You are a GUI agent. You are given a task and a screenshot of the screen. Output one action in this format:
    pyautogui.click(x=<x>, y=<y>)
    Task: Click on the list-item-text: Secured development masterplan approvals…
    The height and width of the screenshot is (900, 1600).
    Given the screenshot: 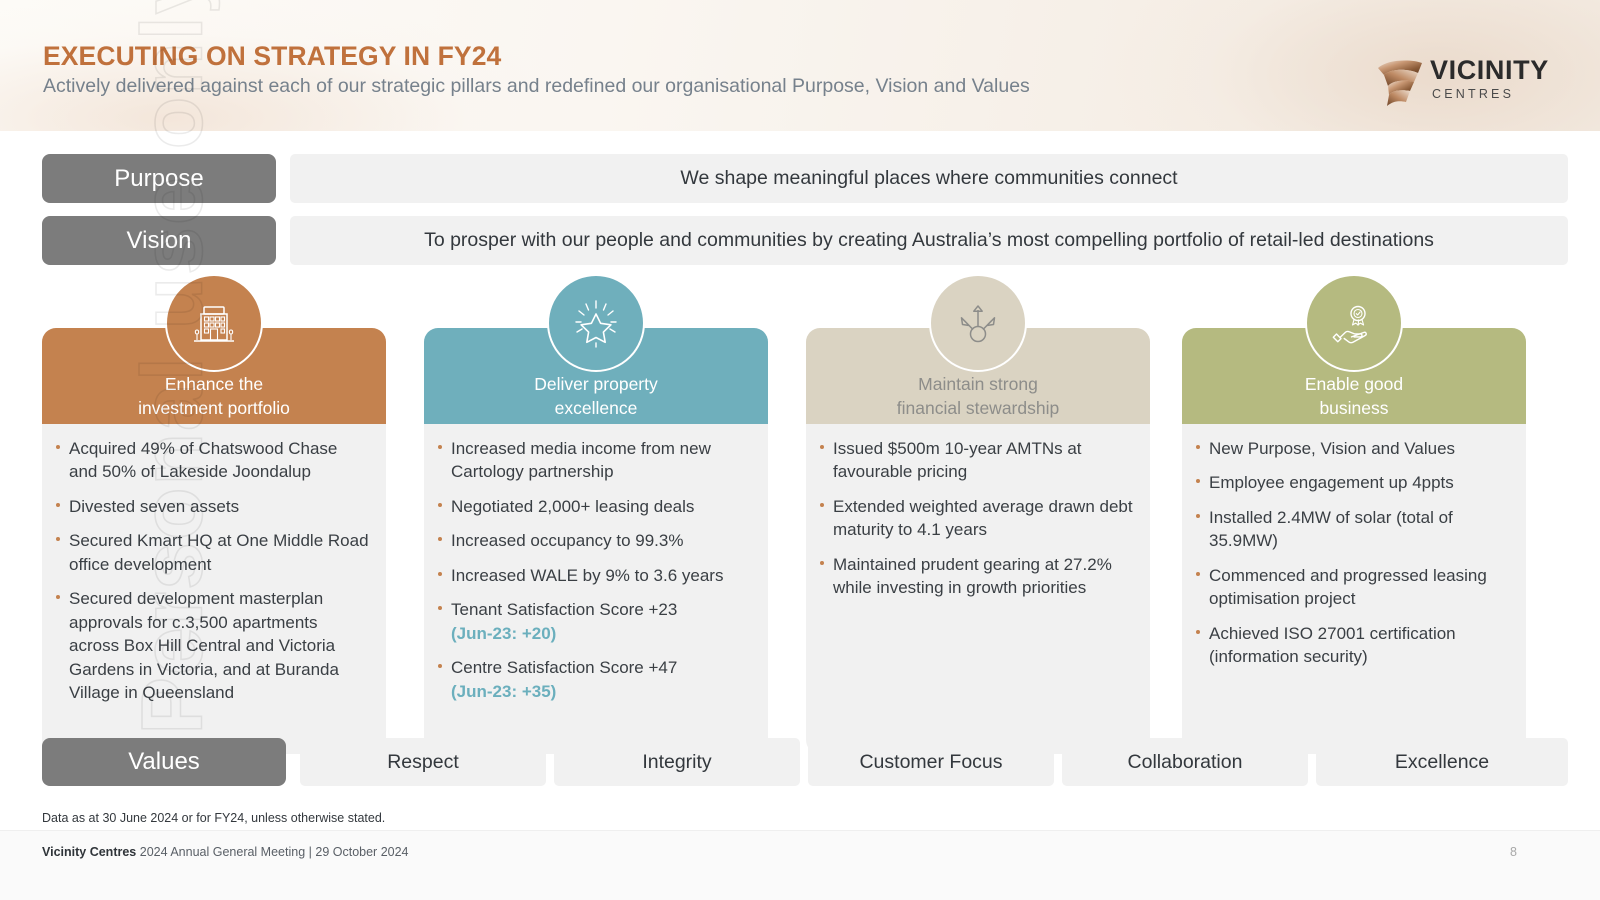 What is the action you would take?
    pyautogui.click(x=204, y=646)
    